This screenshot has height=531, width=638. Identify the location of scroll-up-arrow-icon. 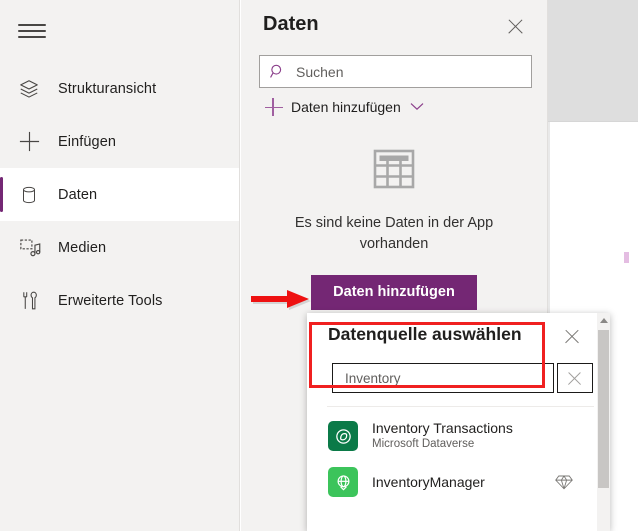
(604, 320).